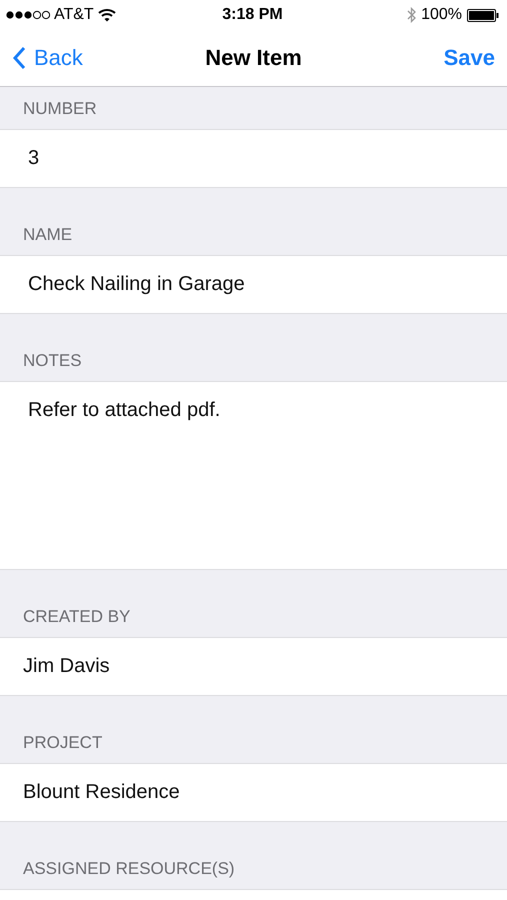 The width and height of the screenshot is (507, 900). I want to click on screen-title: New Item, so click(253, 58).